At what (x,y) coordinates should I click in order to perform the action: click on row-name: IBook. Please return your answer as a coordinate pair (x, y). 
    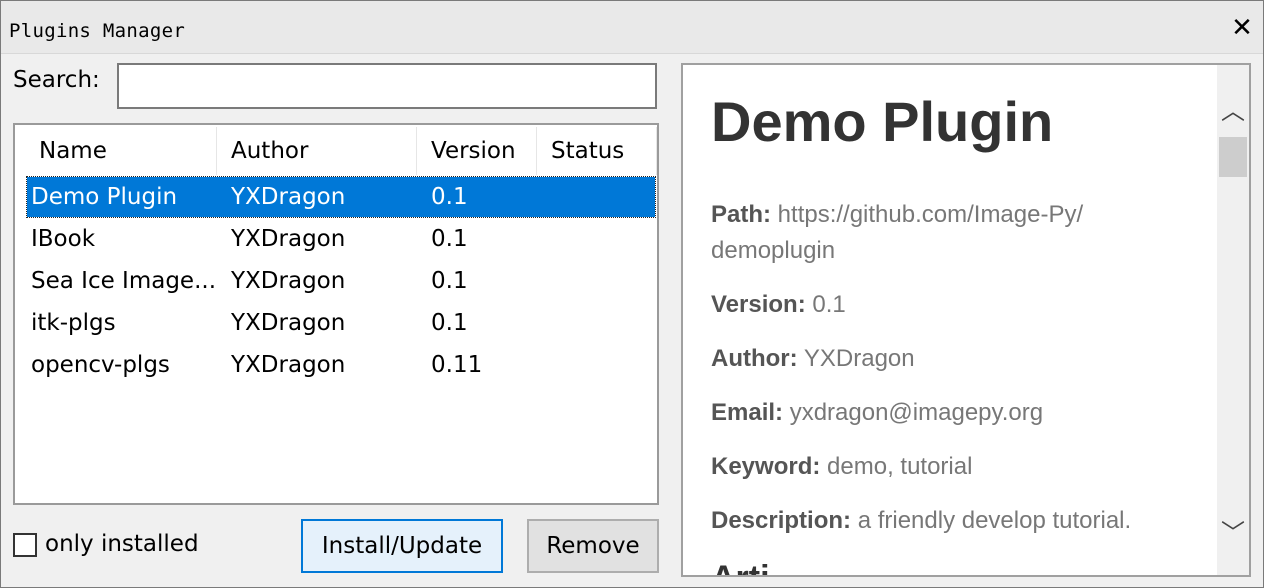
    Looking at the image, I should click on (63, 239).